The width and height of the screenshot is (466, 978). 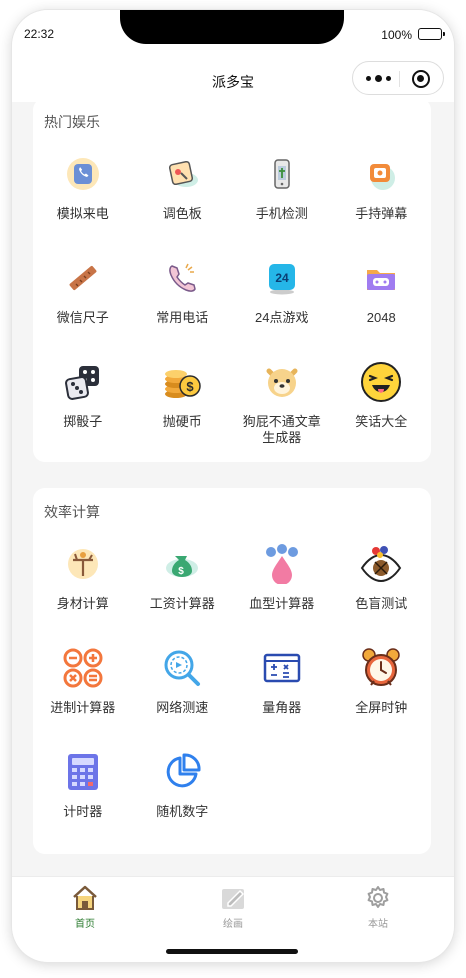 What do you see at coordinates (182, 811) in the screenshot?
I see `tool-label: 随机数字` at bounding box center [182, 811].